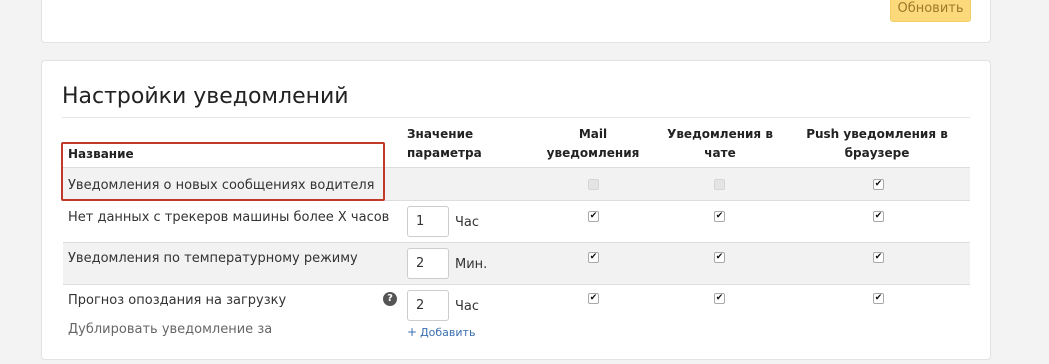  What do you see at coordinates (444, 153) in the screenshot?
I see `column-header-param-line2: параметра` at bounding box center [444, 153].